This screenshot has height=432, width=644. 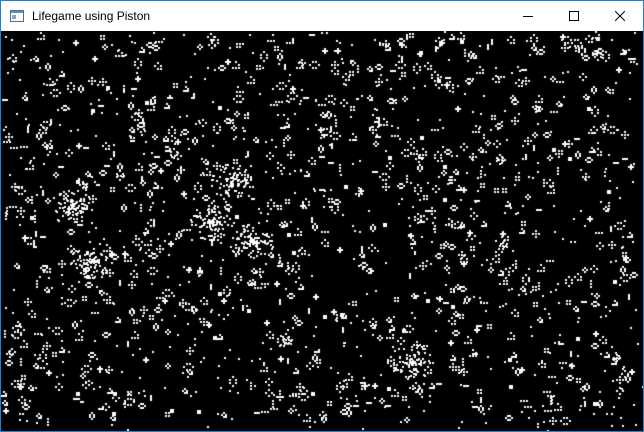 I want to click on minimize-button, so click(x=528, y=16).